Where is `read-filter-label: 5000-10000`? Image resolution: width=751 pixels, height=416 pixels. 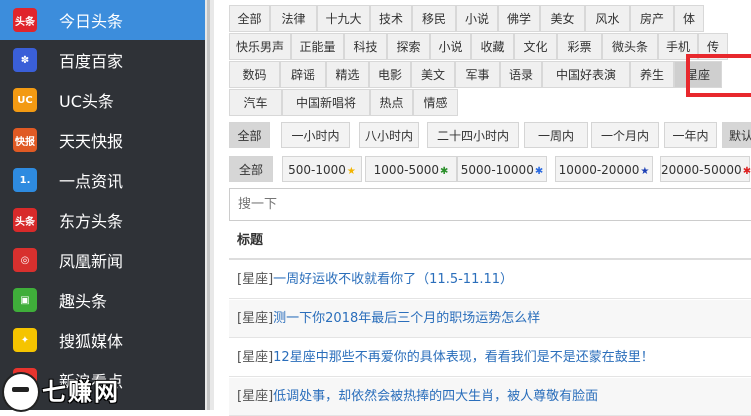
read-filter-label: 5000-10000 is located at coordinates (497, 170).